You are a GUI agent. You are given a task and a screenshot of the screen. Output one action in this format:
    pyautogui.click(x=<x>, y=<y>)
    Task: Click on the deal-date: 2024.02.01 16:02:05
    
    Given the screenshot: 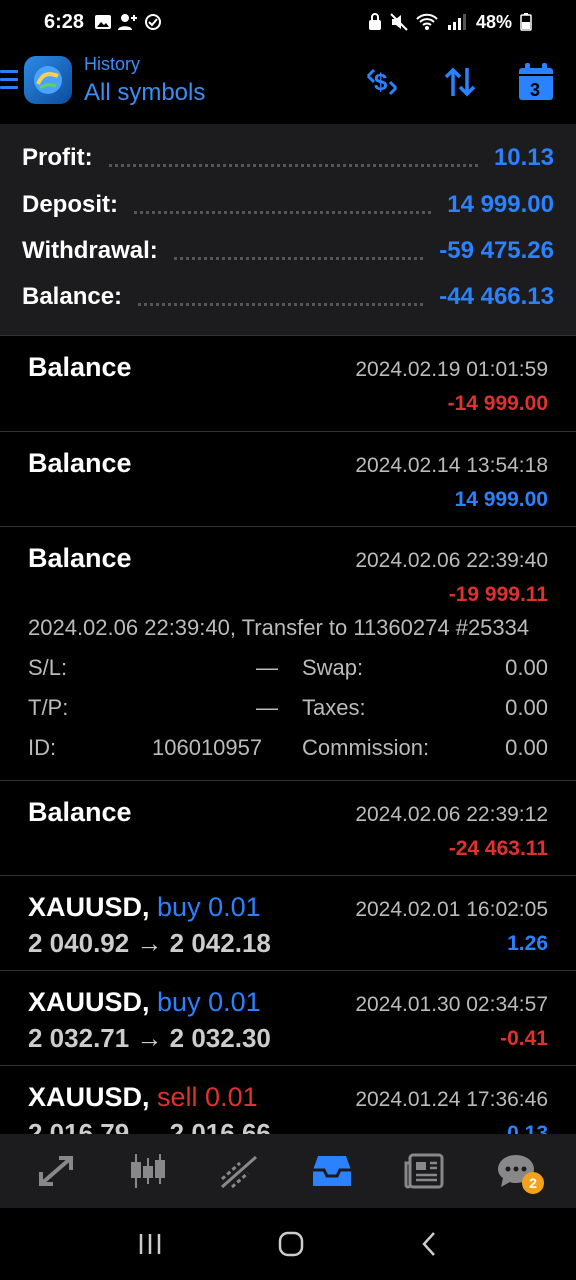 What is the action you would take?
    pyautogui.click(x=451, y=909)
    